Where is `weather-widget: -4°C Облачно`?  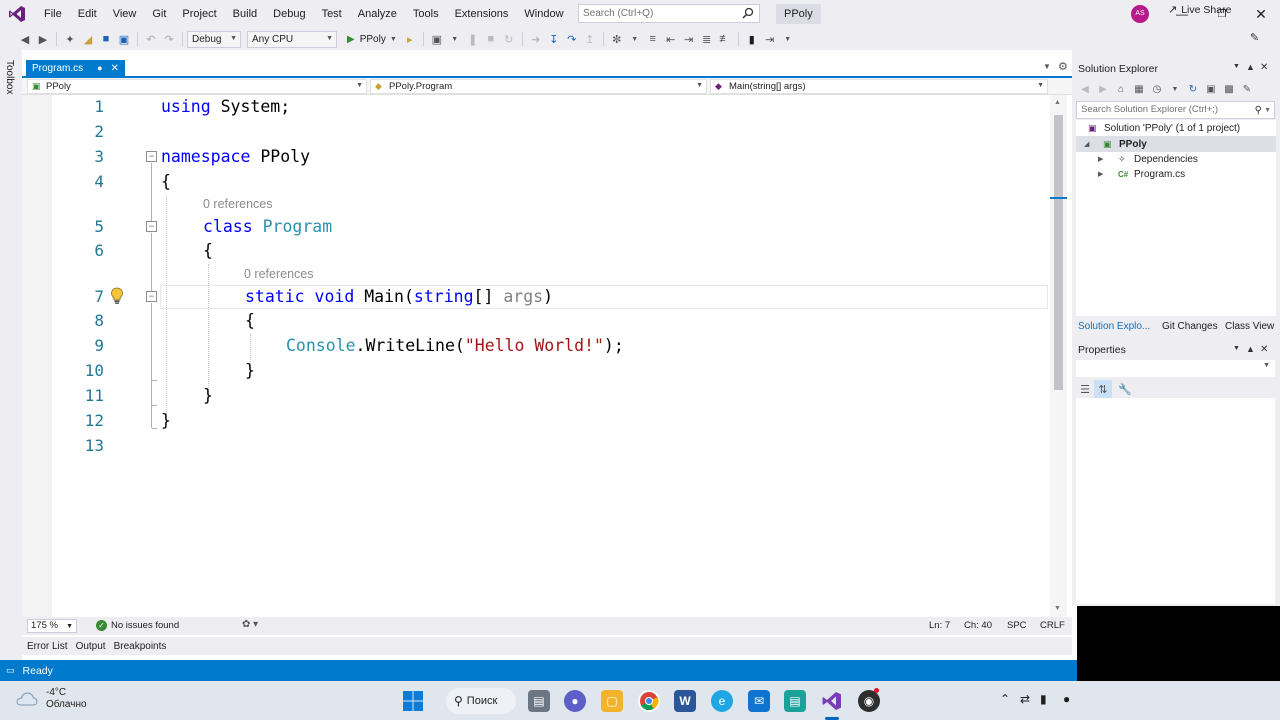
weather-widget: -4°C Облачно is located at coordinates (51, 699).